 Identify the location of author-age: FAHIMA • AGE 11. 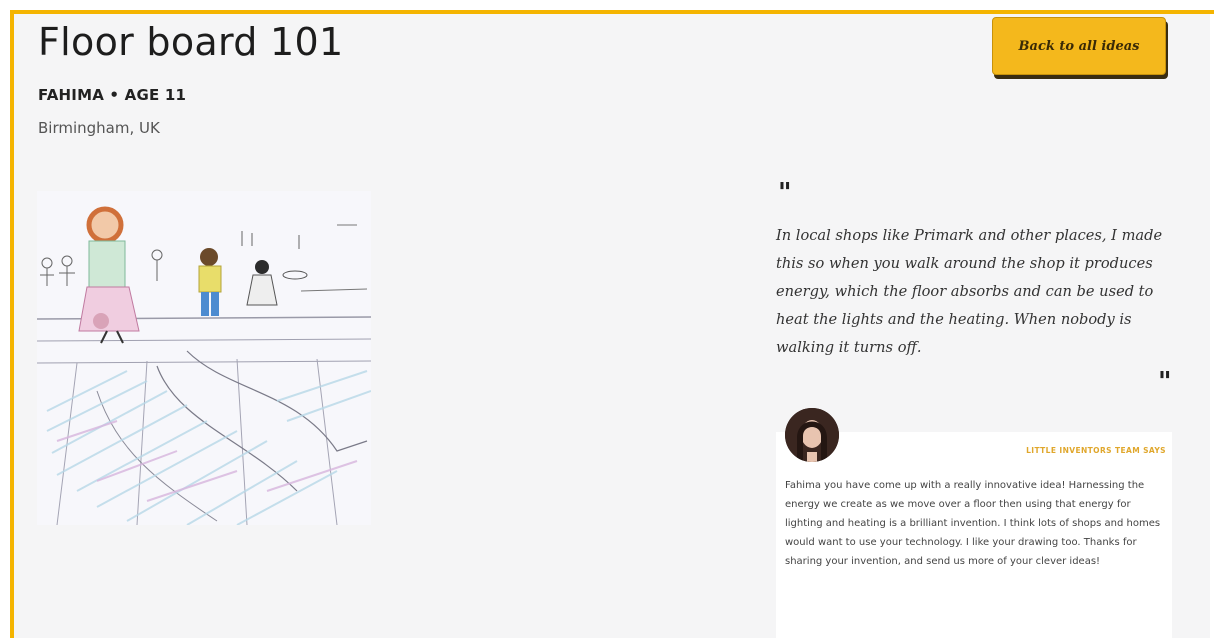
(112, 95).